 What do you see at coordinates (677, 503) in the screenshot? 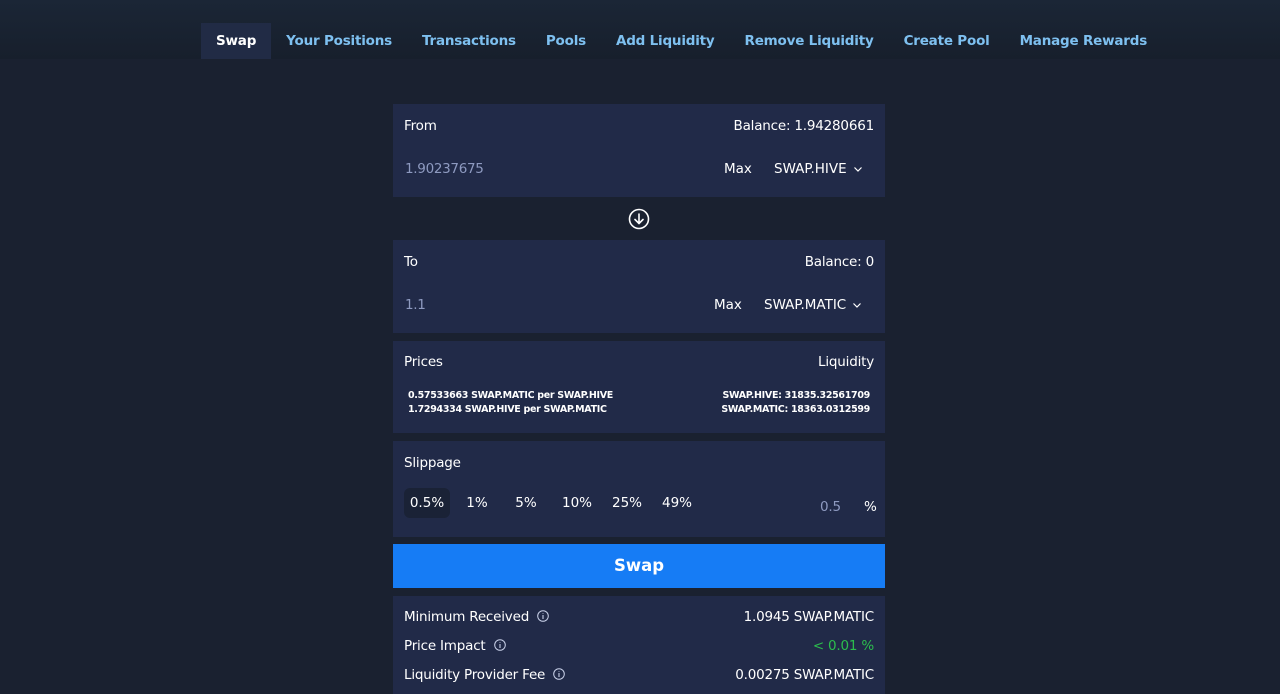
I see `slippage-option-49: 49%` at bounding box center [677, 503].